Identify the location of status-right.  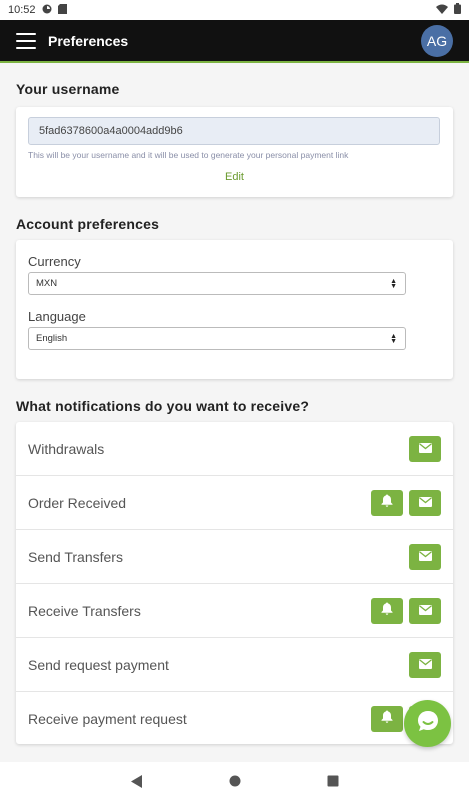
(448, 10).